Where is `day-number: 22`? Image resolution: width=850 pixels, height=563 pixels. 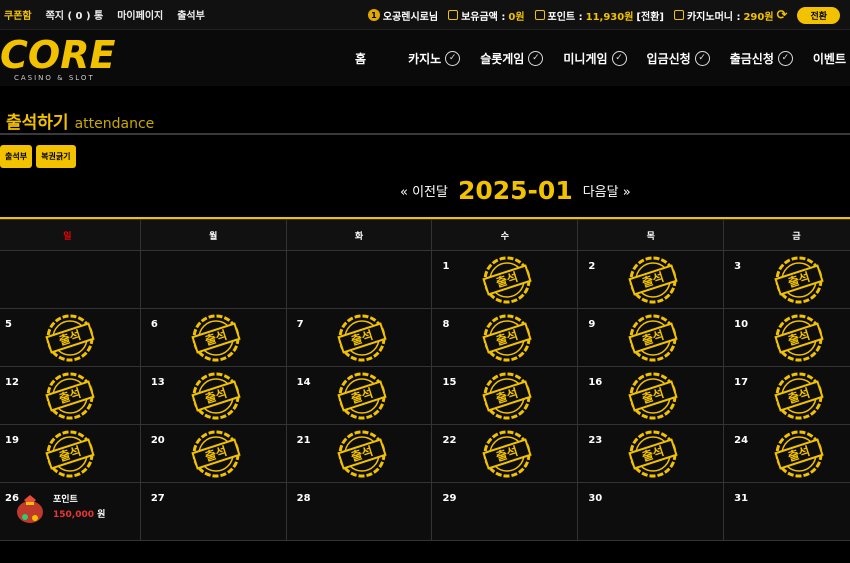
day-number: 22 is located at coordinates (449, 440).